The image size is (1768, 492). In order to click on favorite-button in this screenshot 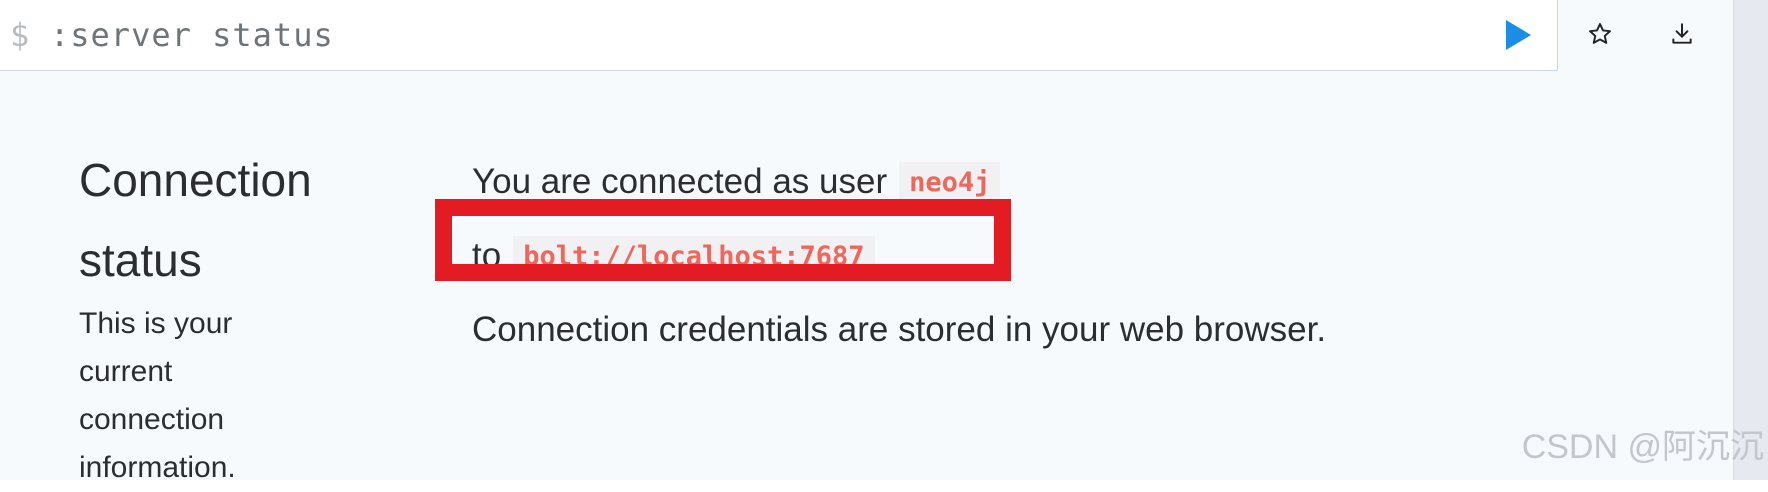, I will do `click(1600, 34)`.